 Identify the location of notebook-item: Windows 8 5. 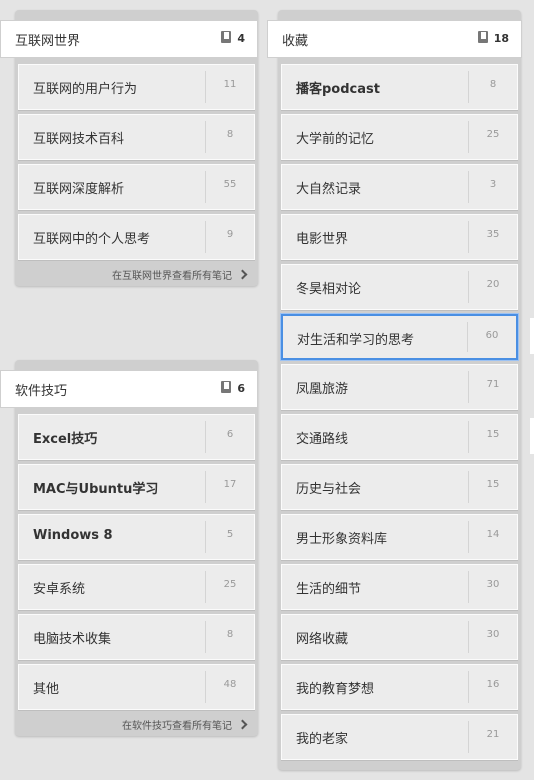
(136, 537).